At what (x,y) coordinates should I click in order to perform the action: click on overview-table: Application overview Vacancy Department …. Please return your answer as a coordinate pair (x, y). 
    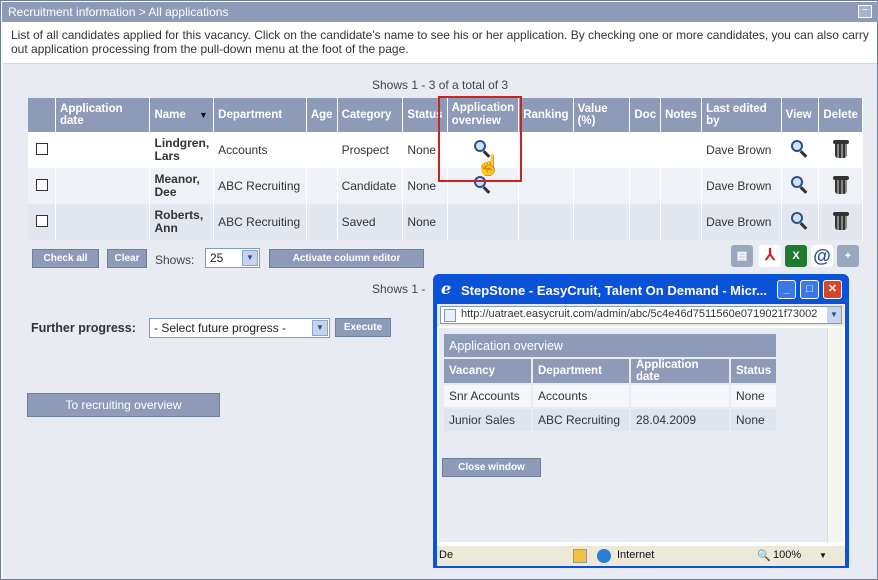
    Looking at the image, I should click on (611, 383).